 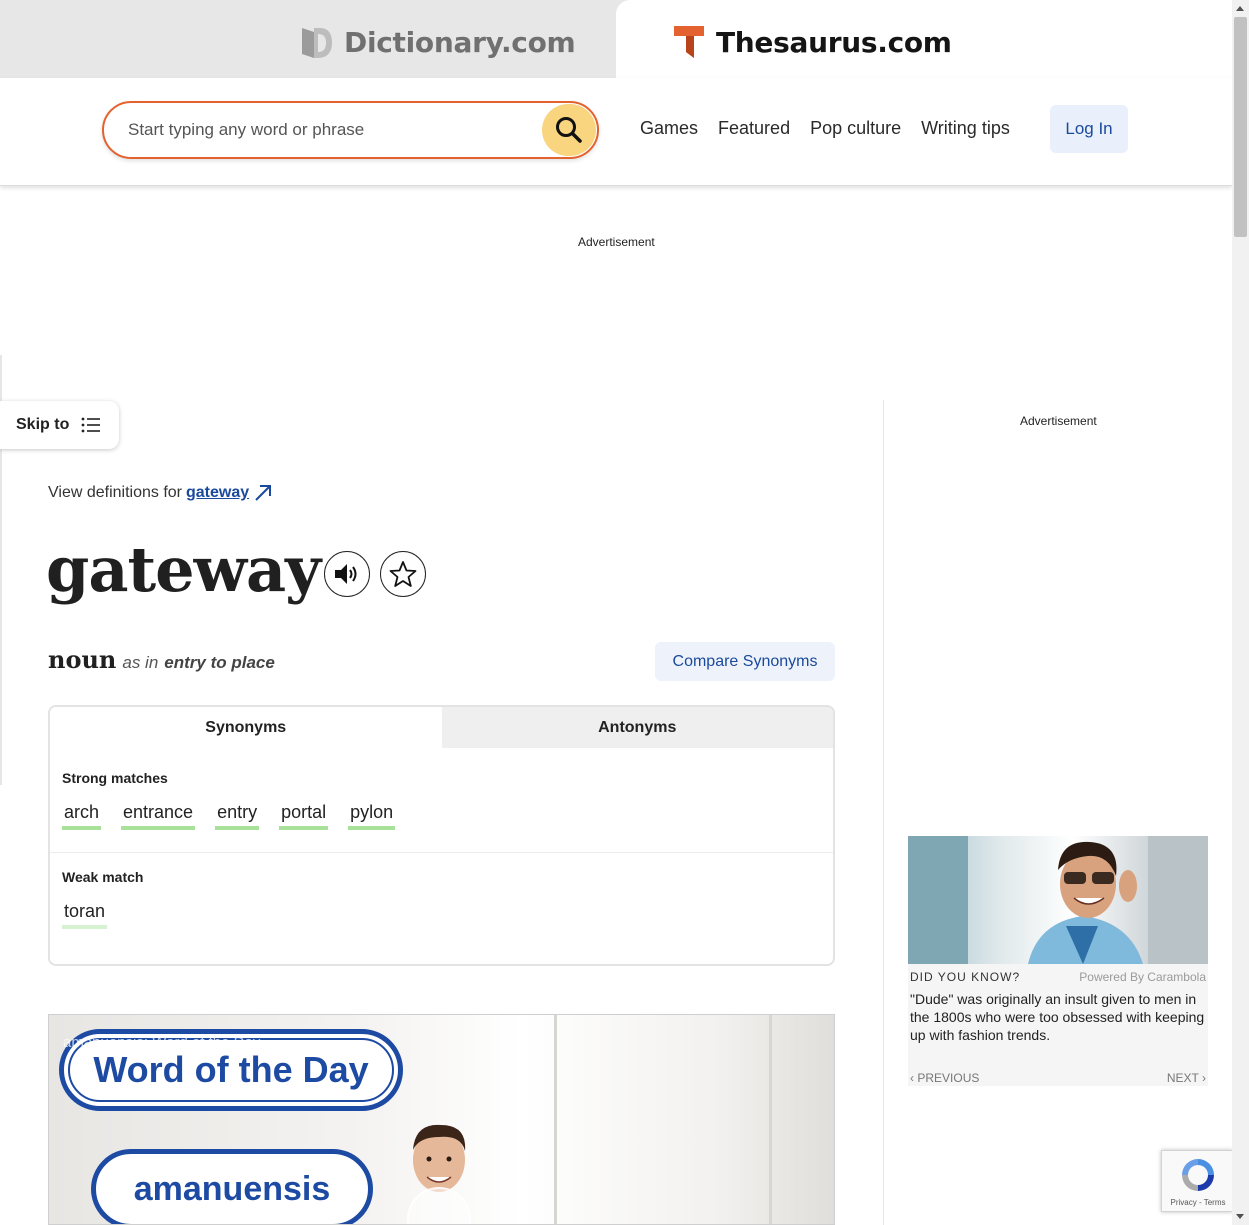 I want to click on synonym-word: toran, so click(x=85, y=915).